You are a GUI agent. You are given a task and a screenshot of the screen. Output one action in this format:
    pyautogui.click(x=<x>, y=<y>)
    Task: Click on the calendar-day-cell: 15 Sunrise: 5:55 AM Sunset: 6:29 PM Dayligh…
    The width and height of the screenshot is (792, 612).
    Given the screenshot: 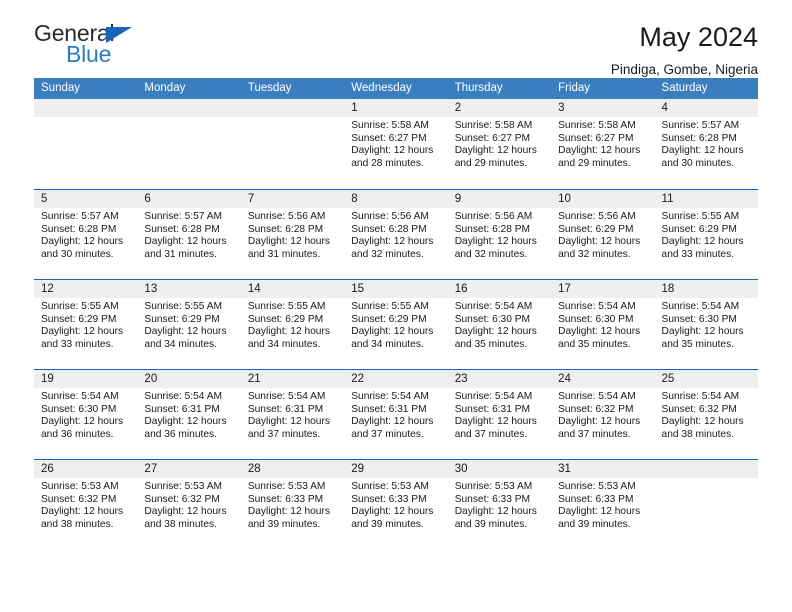 What is the action you would take?
    pyautogui.click(x=396, y=324)
    